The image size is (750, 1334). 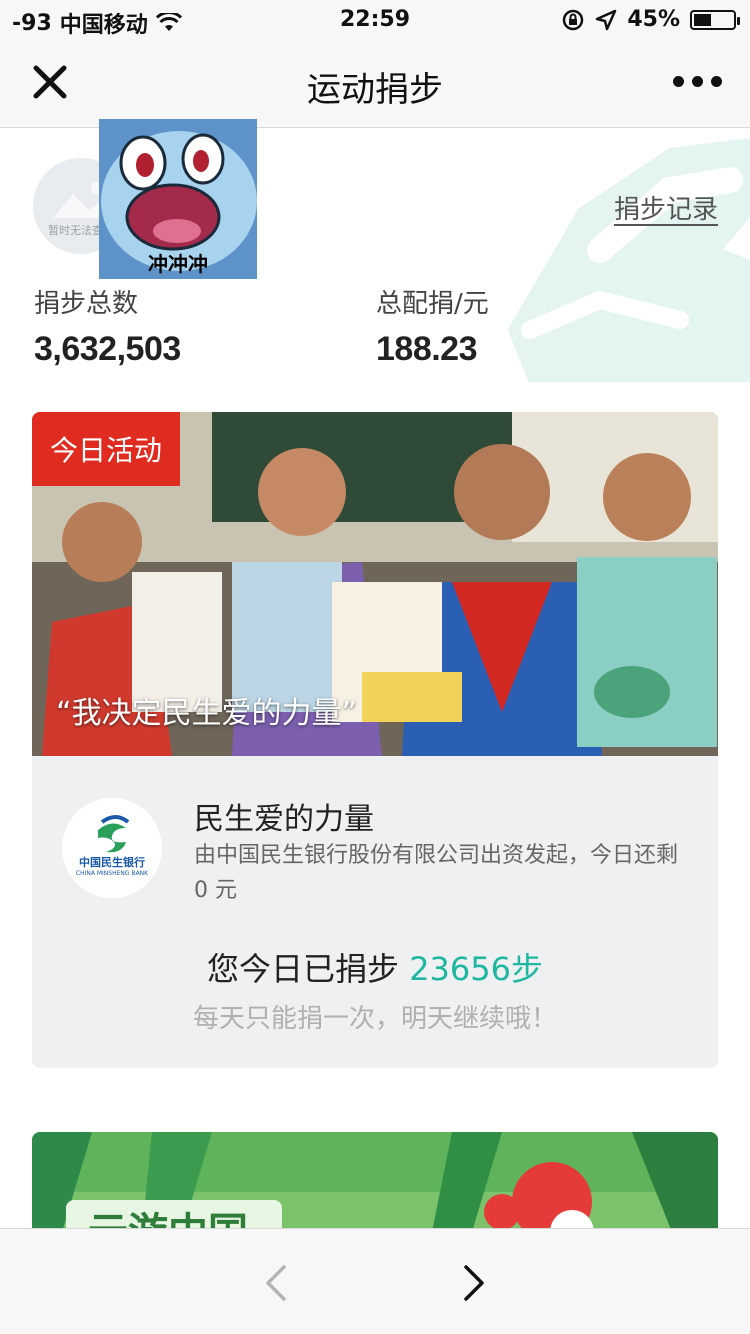 I want to click on total-money-value: 188.23, so click(x=427, y=349).